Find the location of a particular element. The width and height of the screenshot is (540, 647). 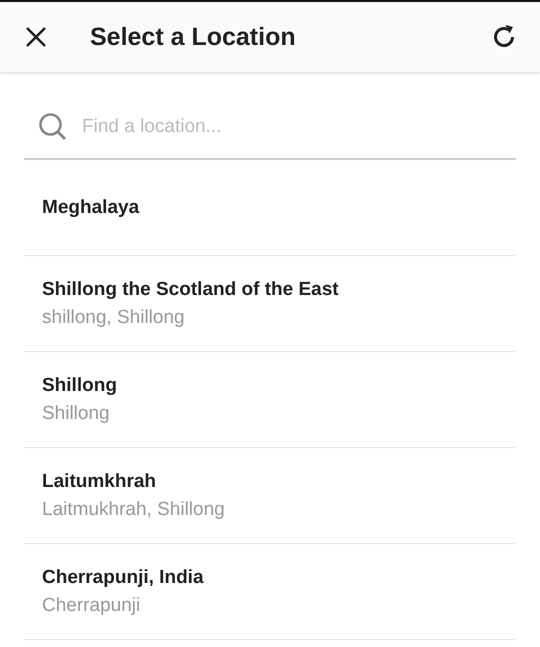

location-item: Meghalaya is located at coordinates (270, 208).